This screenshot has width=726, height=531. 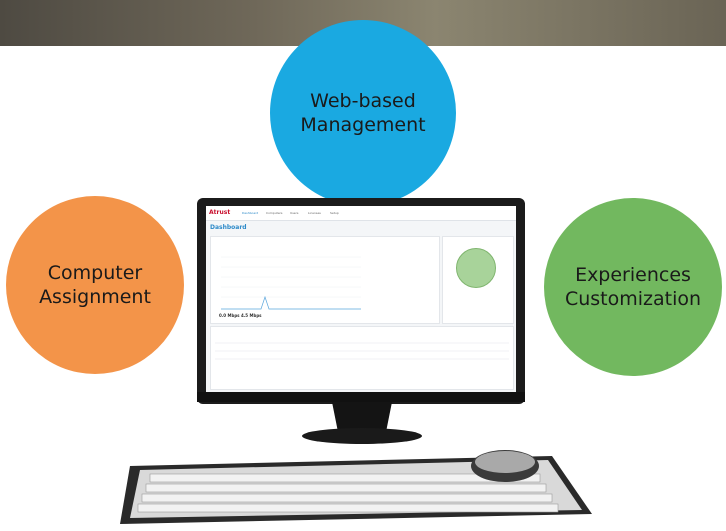 I want to click on traffic-graph, so click(x=291, y=283).